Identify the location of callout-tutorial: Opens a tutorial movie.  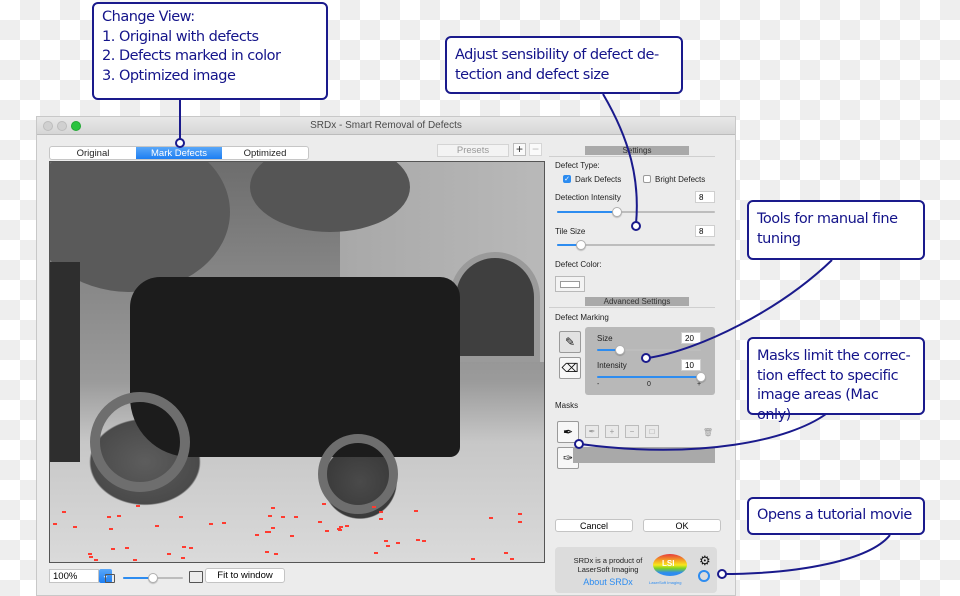
(836, 516).